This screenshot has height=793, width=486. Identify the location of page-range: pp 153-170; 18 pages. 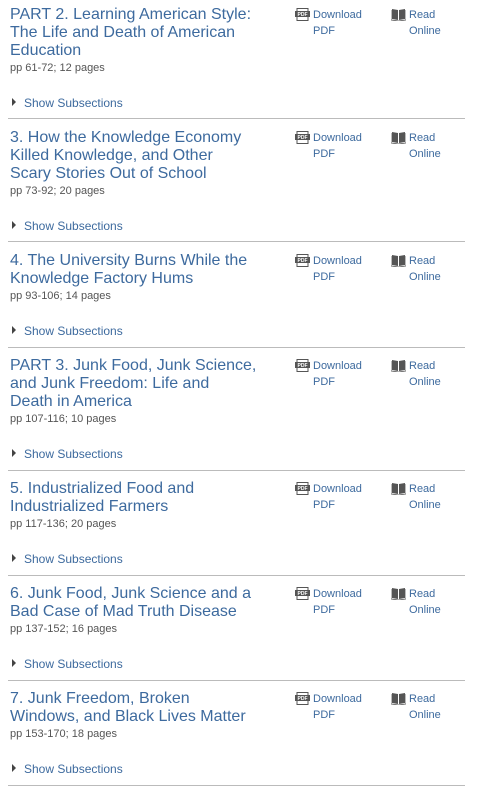
(64, 734).